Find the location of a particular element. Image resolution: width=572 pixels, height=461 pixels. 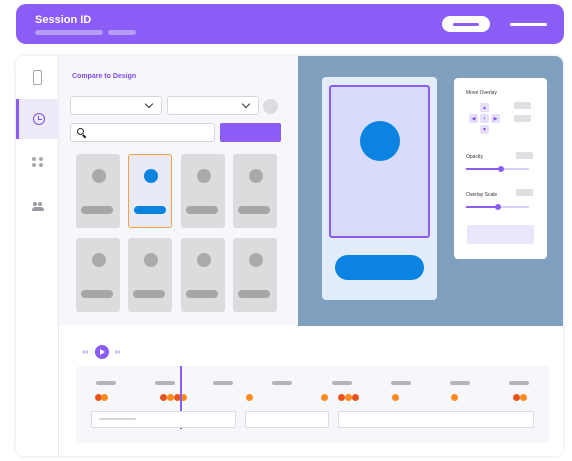

opacity-slider is located at coordinates (497, 169).